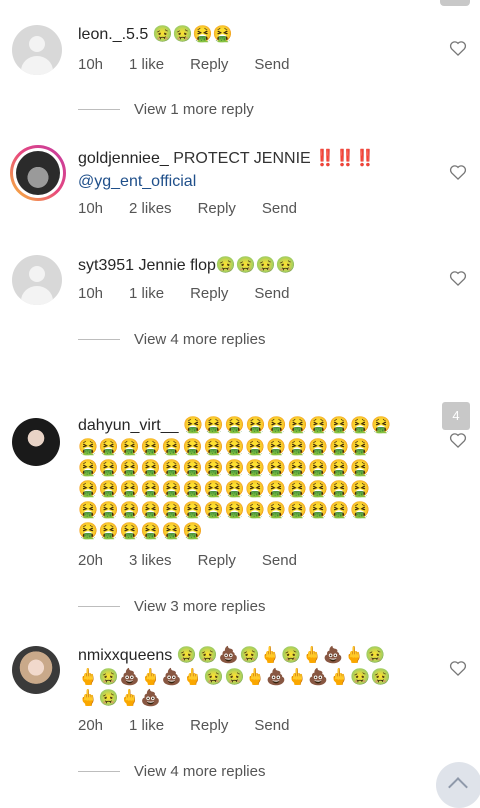  I want to click on comment-username: dahyun_virt__, so click(128, 425).